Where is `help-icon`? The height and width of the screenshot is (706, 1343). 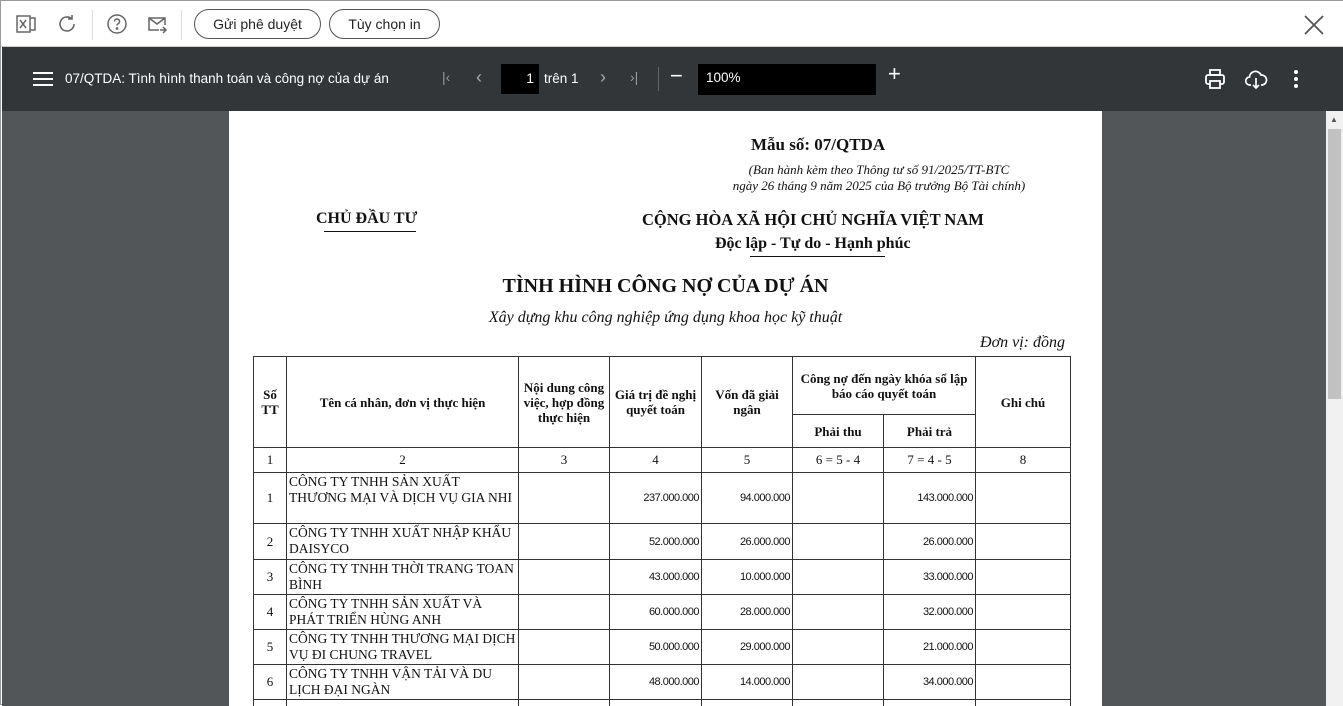
help-icon is located at coordinates (117, 24).